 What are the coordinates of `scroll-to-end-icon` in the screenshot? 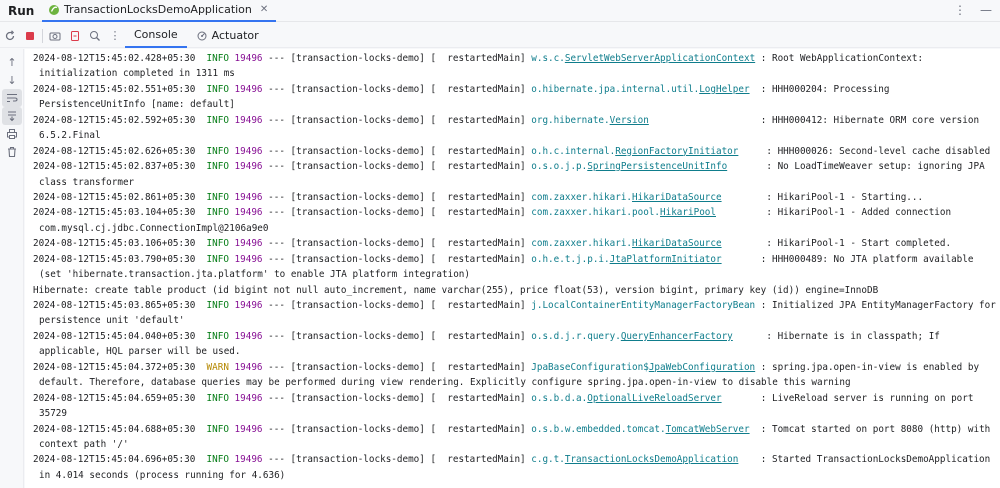 It's located at (12, 116).